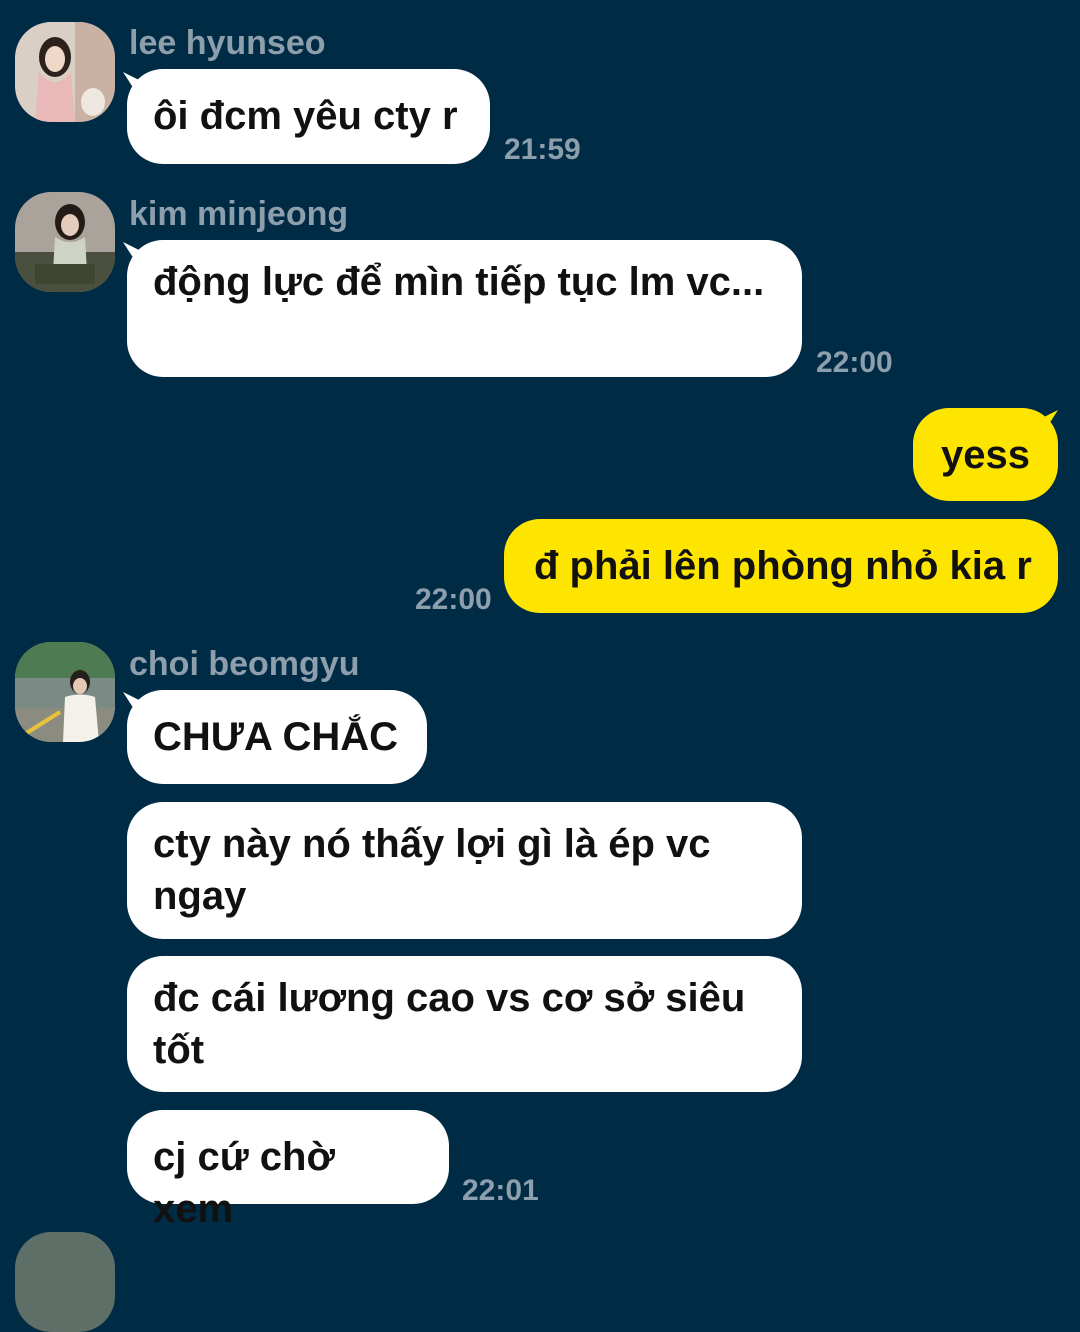 This screenshot has height=1332, width=1080. I want to click on avatar-kim-minjeong, so click(65, 242).